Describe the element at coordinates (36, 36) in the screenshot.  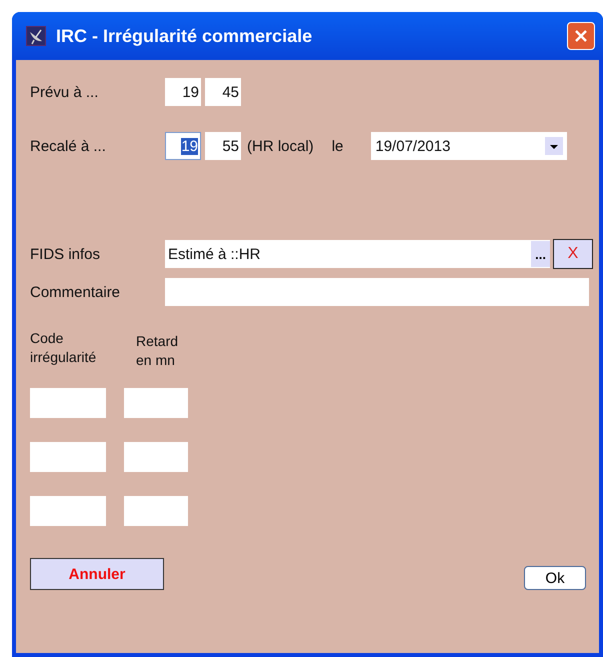
I see `satellite-dish-icon` at that location.